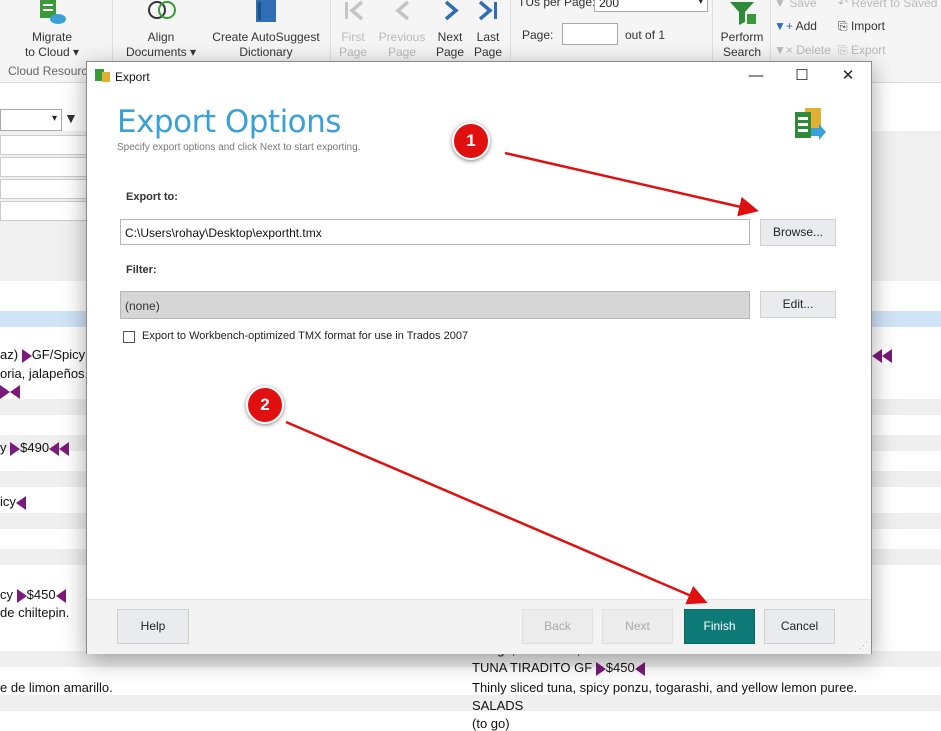 The image size is (941, 731). Describe the element at coordinates (141, 270) in the screenshot. I see `filter-label: Filter:` at that location.